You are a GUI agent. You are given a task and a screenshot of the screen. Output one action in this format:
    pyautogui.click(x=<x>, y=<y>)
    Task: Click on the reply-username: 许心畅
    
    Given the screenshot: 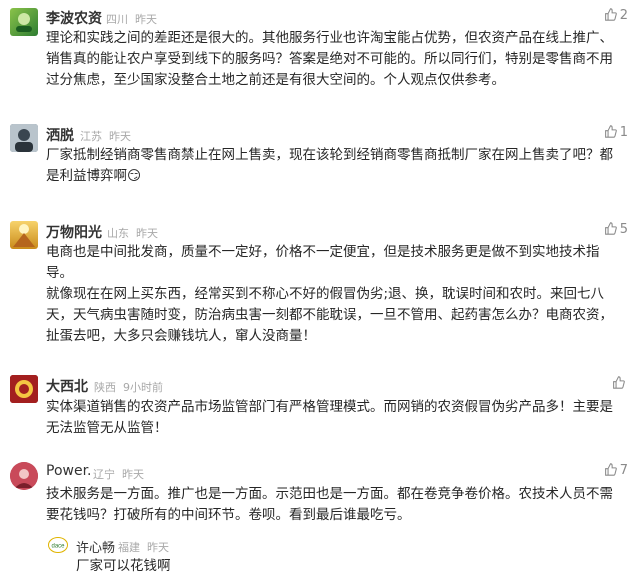 What is the action you would take?
    pyautogui.click(x=95, y=546)
    